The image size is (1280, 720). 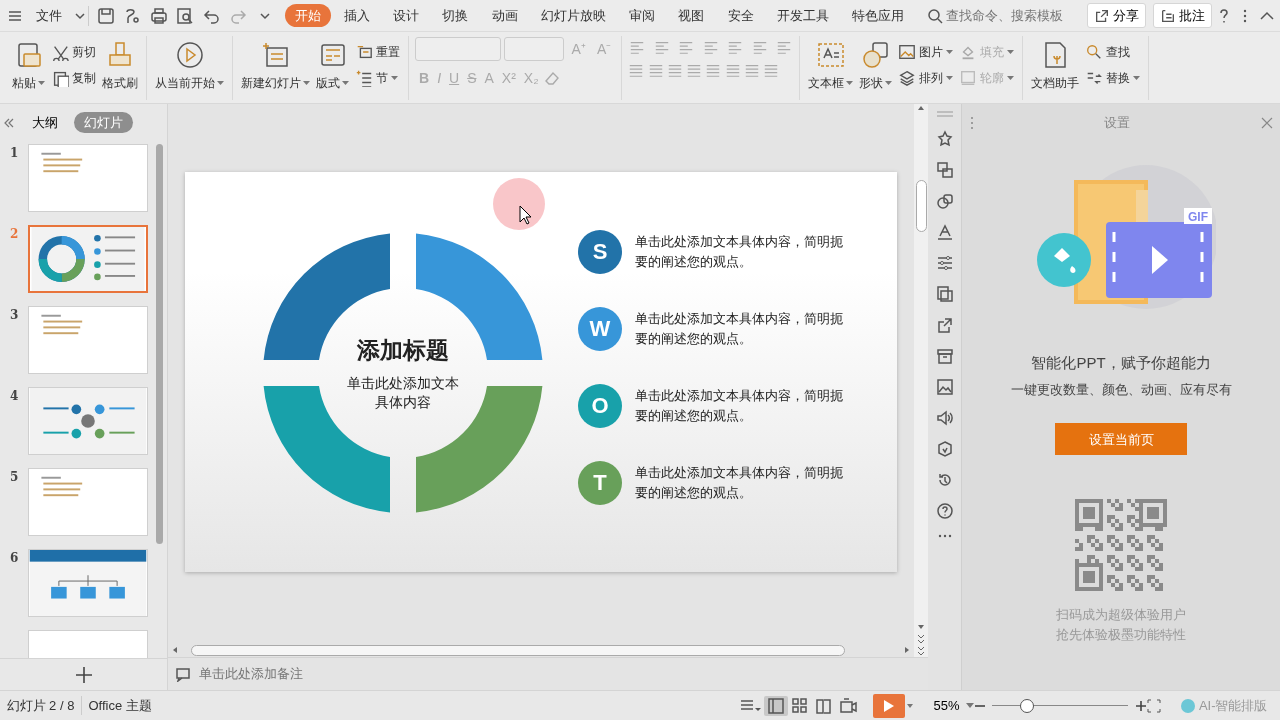 I want to click on slide-subtitle: 单击此处添加文本具体内容, so click(x=403, y=393).